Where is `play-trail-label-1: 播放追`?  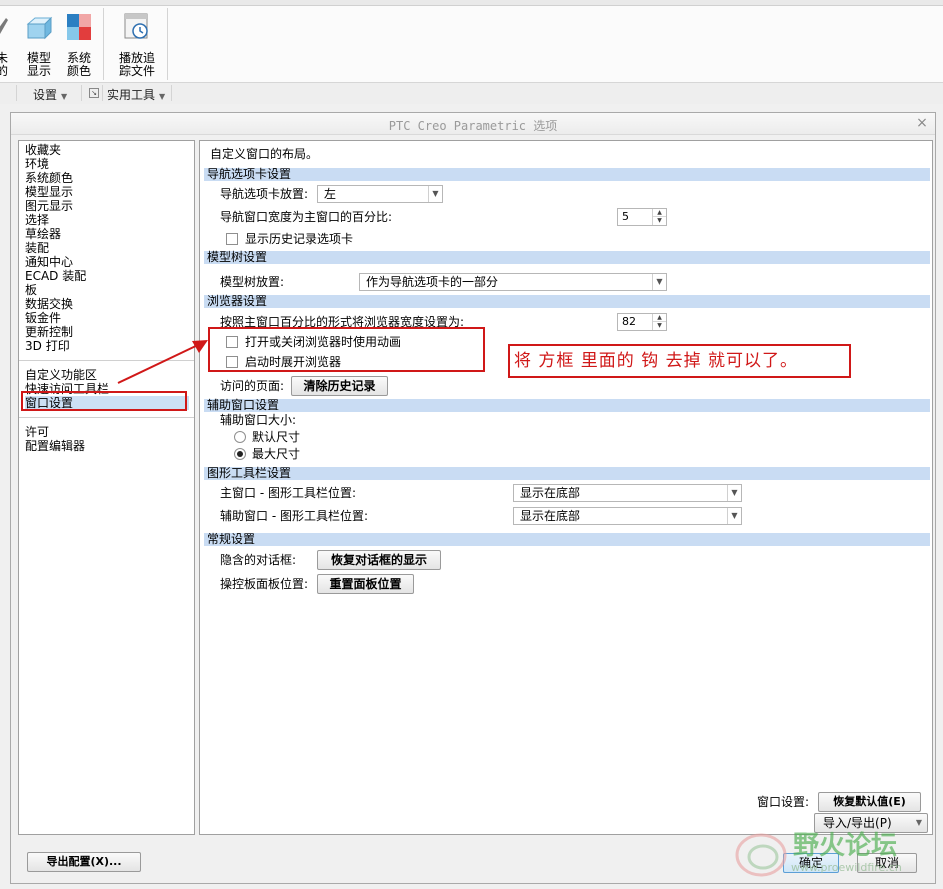 play-trail-label-1: 播放追 is located at coordinates (136, 58).